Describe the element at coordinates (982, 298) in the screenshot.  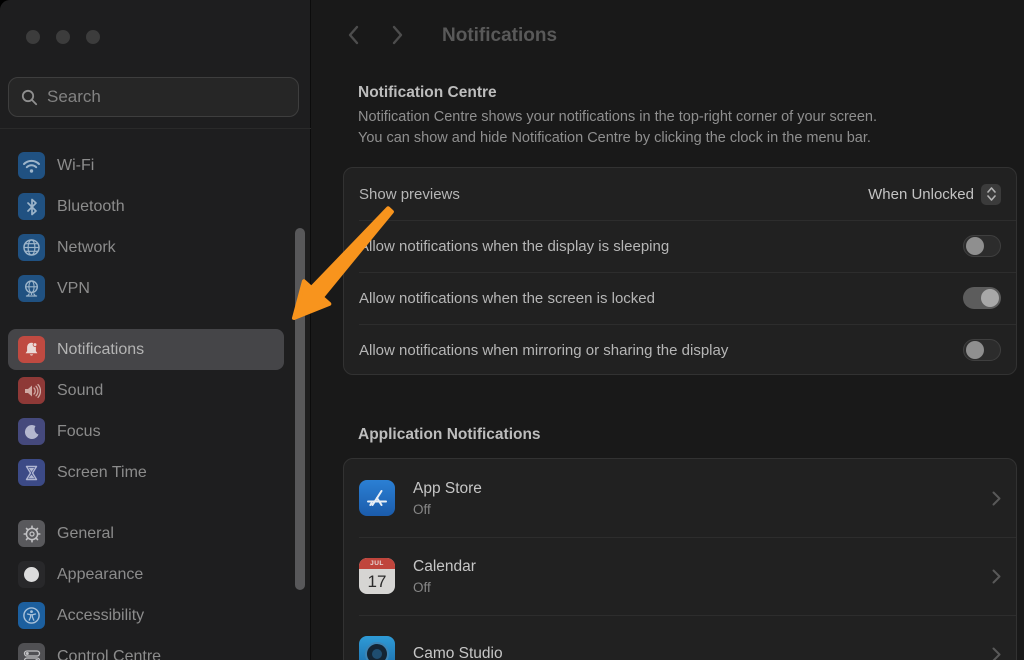
I see `screen-locked-toggle` at that location.